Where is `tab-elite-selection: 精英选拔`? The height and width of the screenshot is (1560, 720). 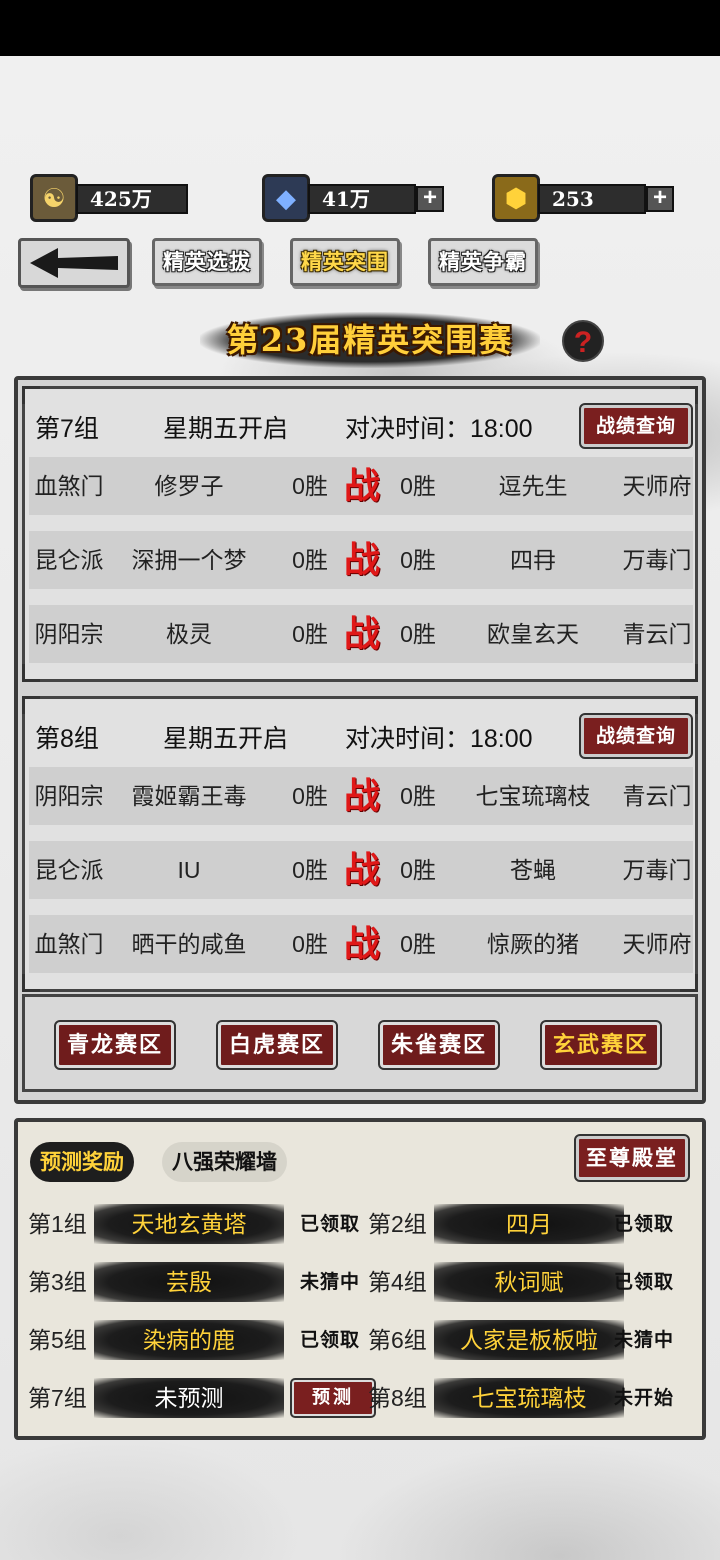
tab-elite-selection: 精英选拔 is located at coordinates (207, 262).